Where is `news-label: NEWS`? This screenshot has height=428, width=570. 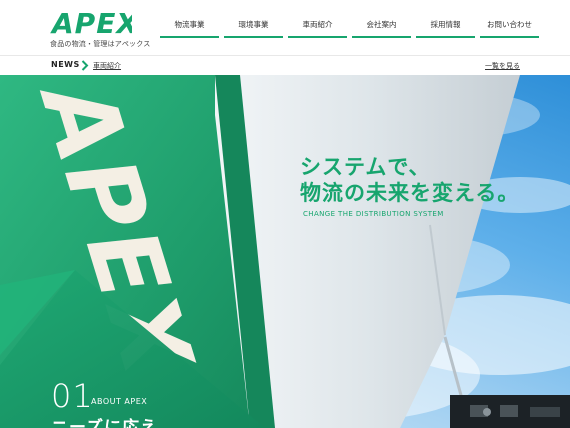 news-label: NEWS is located at coordinates (65, 64).